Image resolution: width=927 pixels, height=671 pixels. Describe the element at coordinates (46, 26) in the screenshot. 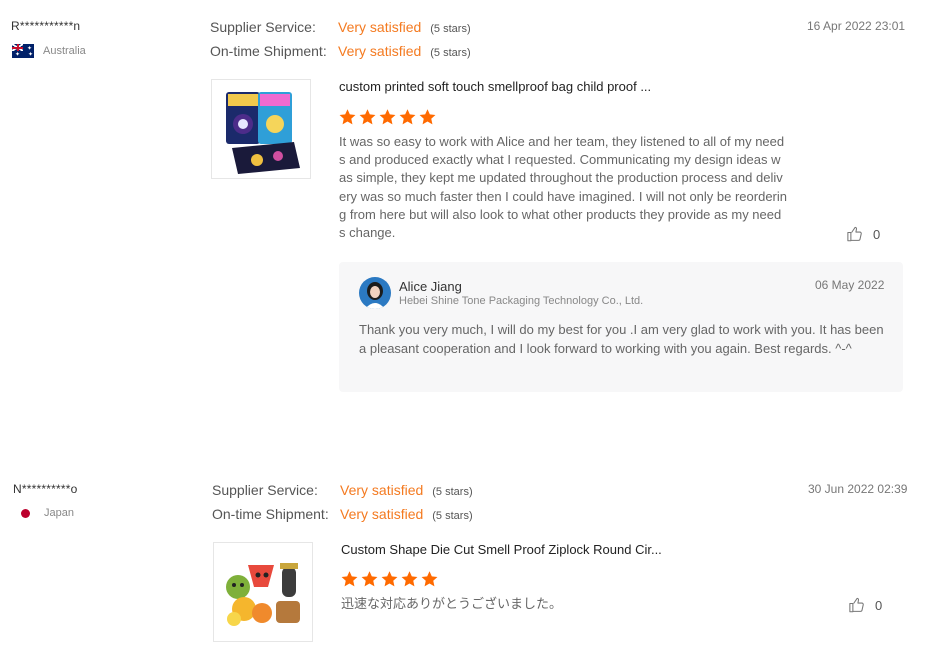

I see `buyer-name: R***********n` at that location.